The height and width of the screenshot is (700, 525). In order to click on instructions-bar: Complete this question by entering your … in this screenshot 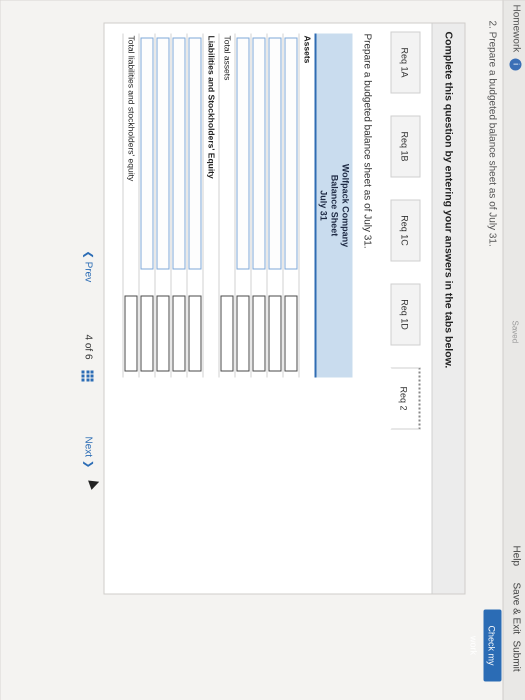, I will do `click(447, 308)`.